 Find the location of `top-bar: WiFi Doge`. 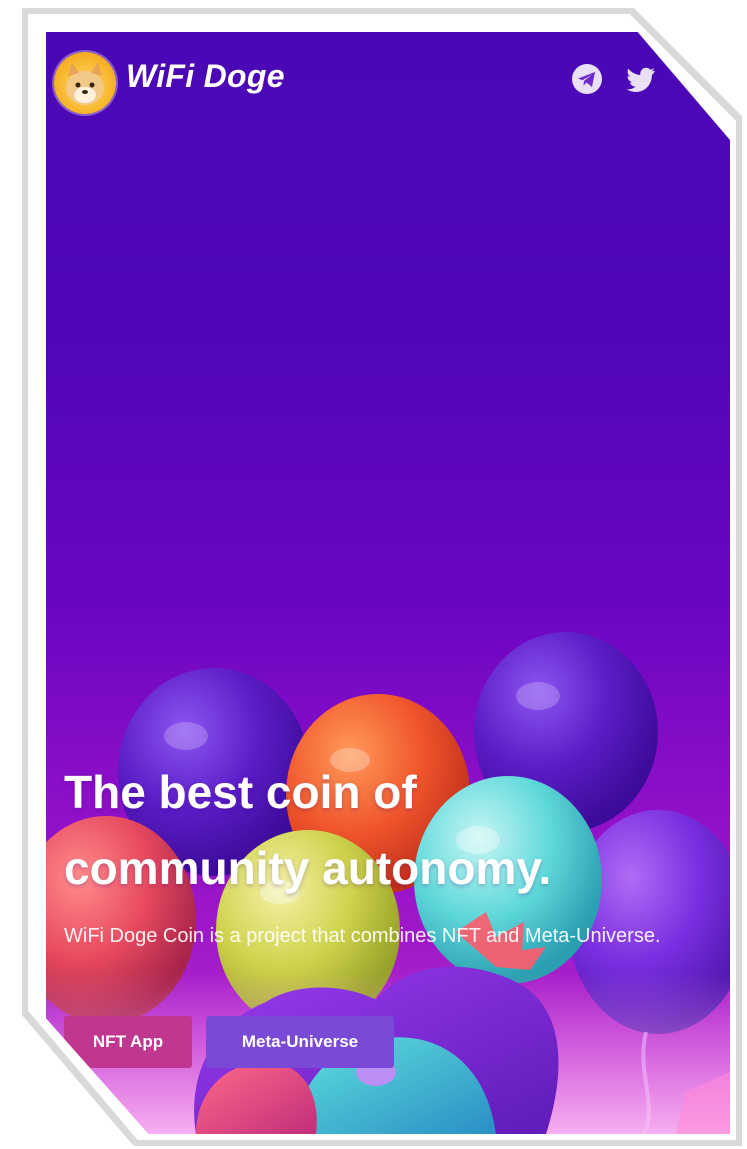

top-bar: WiFi Doge is located at coordinates (388, 82).